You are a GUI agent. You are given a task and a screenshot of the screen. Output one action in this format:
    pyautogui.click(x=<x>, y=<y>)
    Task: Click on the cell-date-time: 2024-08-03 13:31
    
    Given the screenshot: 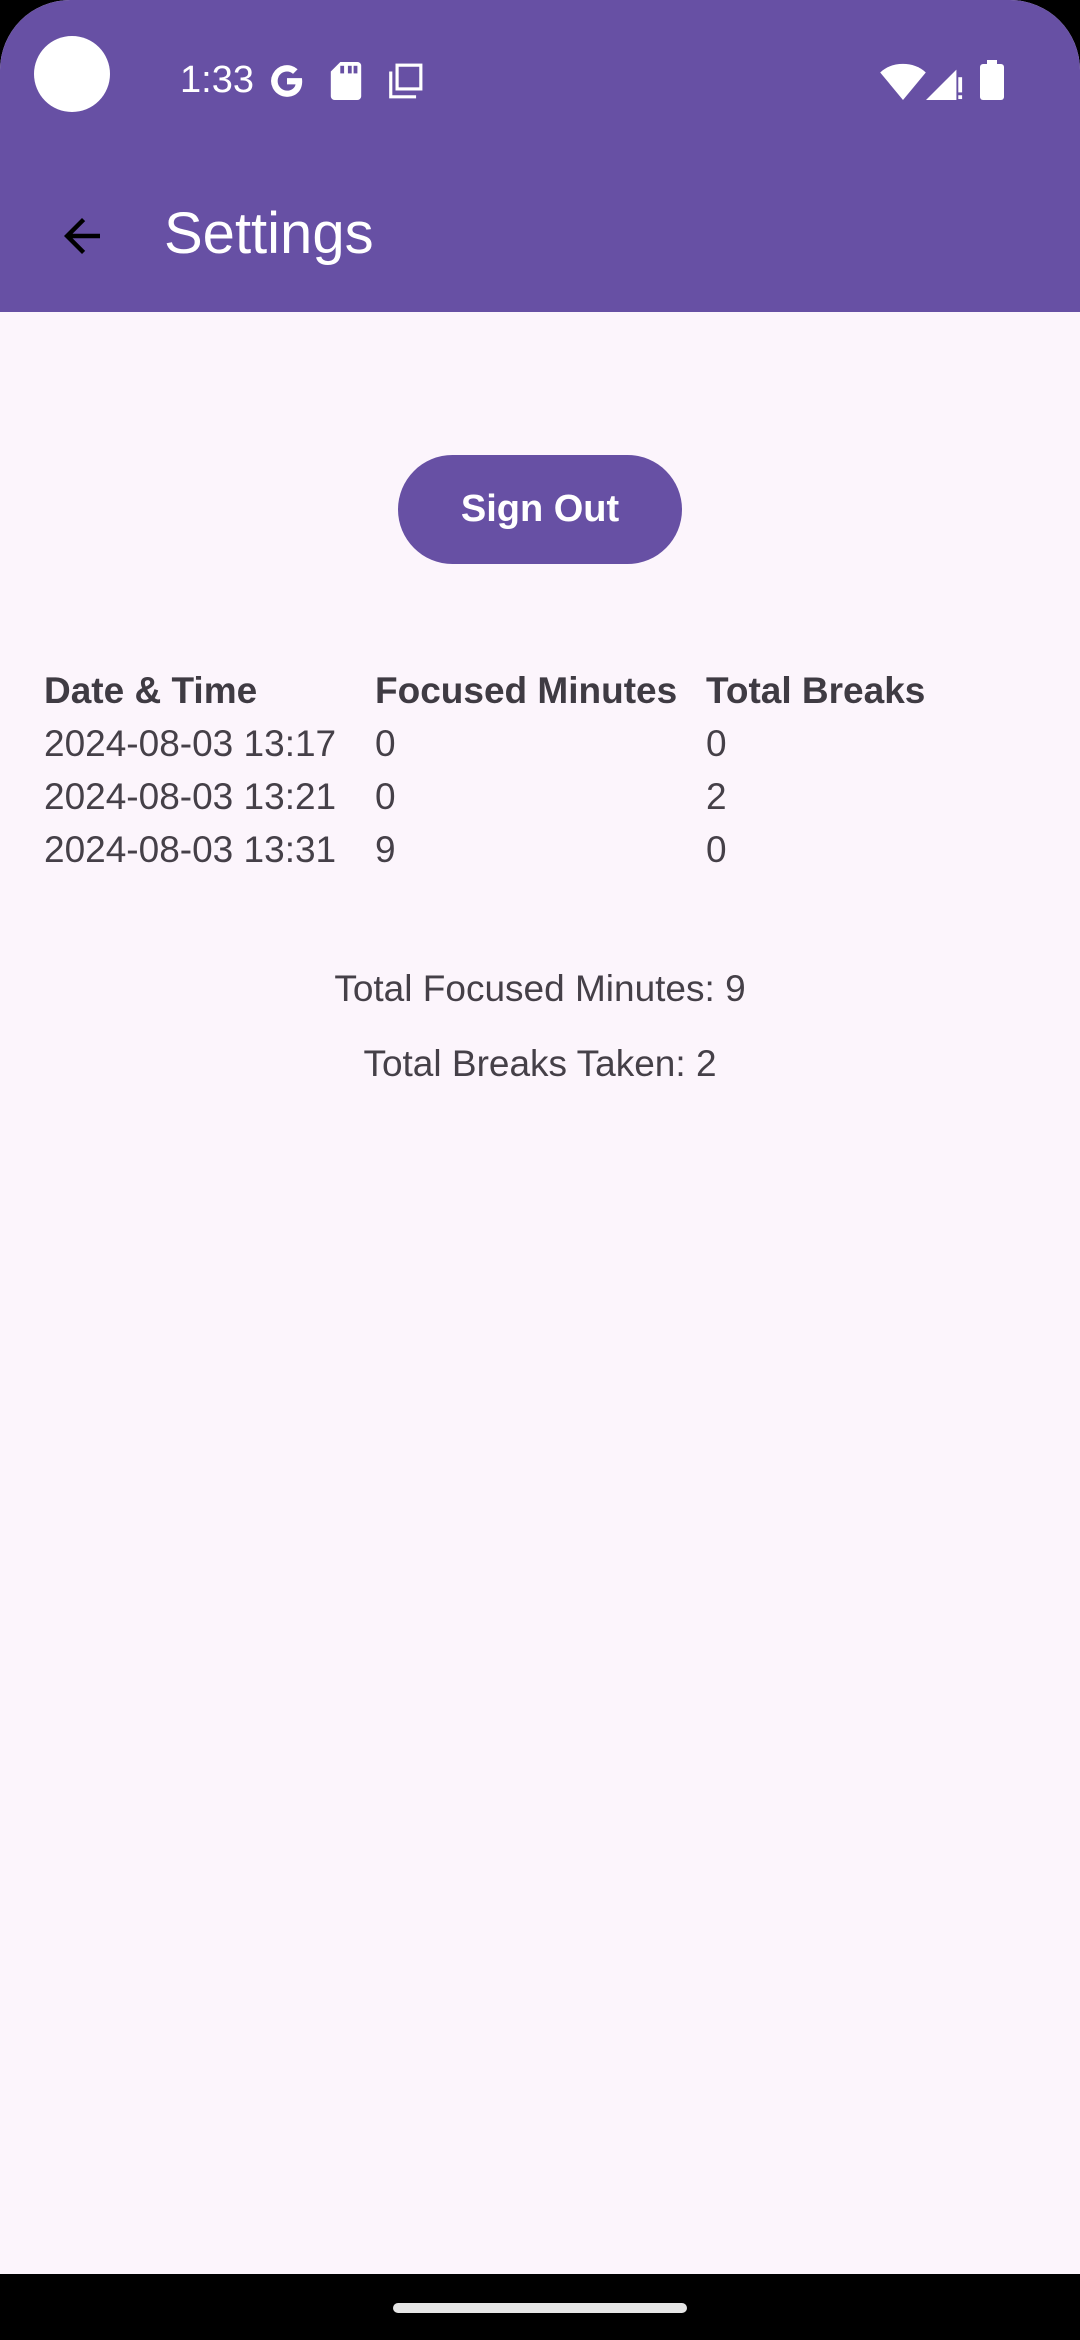 What is the action you would take?
    pyautogui.click(x=190, y=849)
    